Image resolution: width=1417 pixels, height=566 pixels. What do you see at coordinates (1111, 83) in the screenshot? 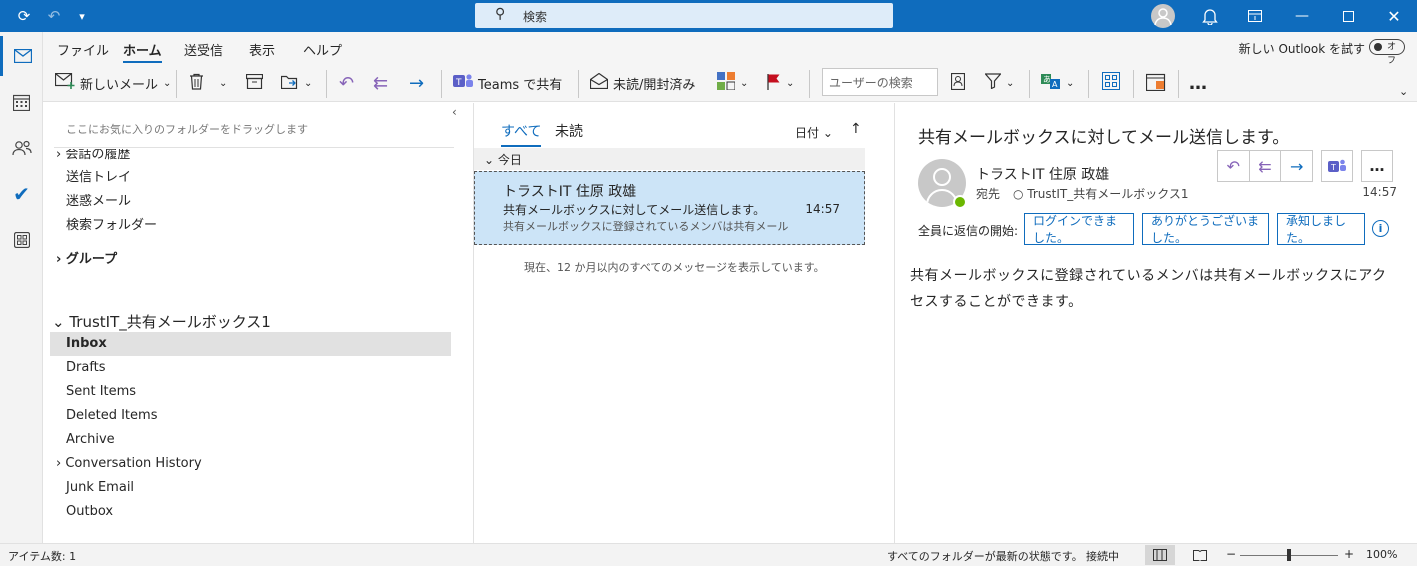
I see `all-apps-button` at bounding box center [1111, 83].